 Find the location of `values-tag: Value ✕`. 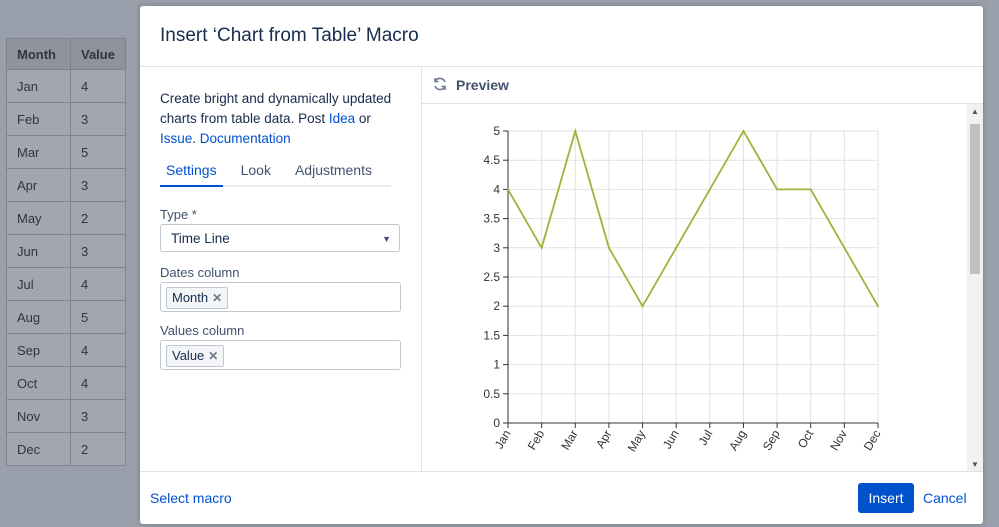

values-tag: Value ✕ is located at coordinates (195, 356).